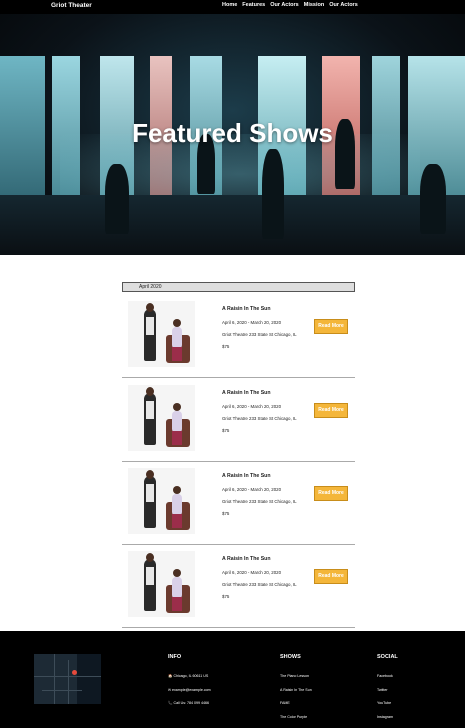 The width and height of the screenshot is (465, 728). I want to click on footer-show-link: The Piano Lesson, so click(296, 677).